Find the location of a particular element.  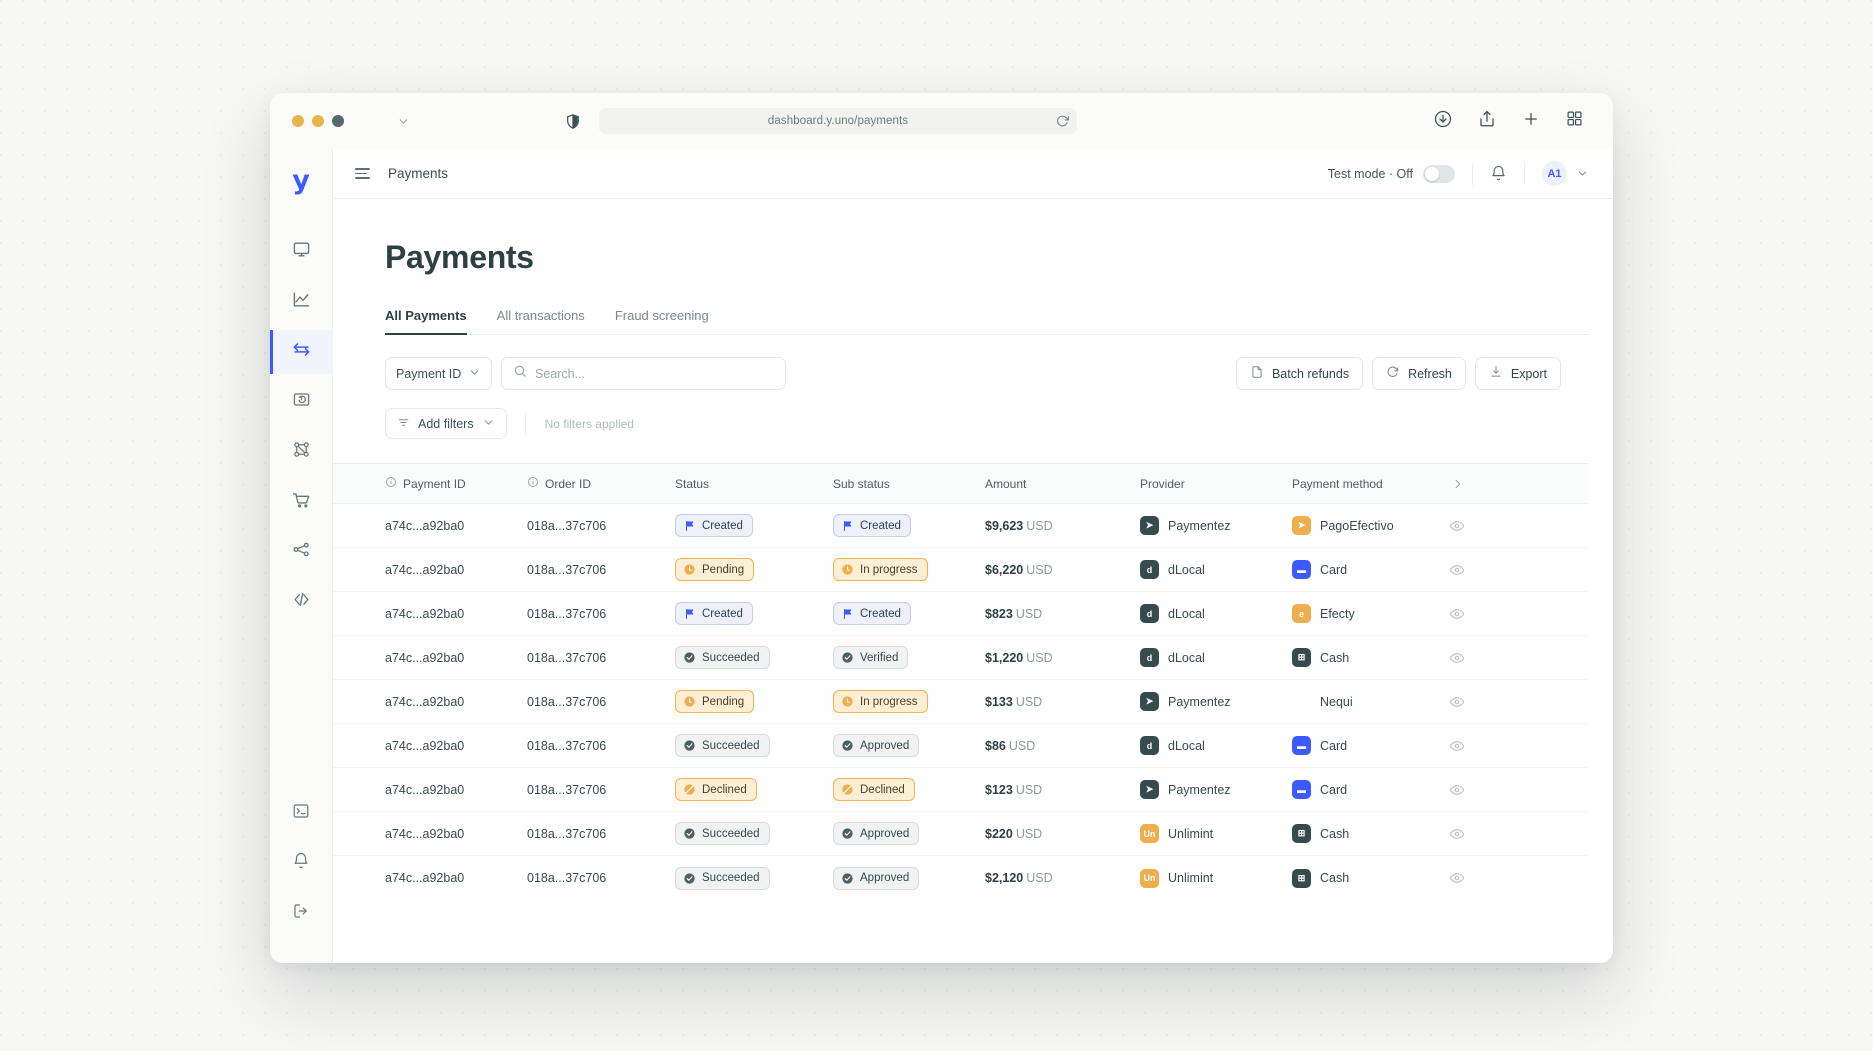

new-tab-icon is located at coordinates (1531, 121).